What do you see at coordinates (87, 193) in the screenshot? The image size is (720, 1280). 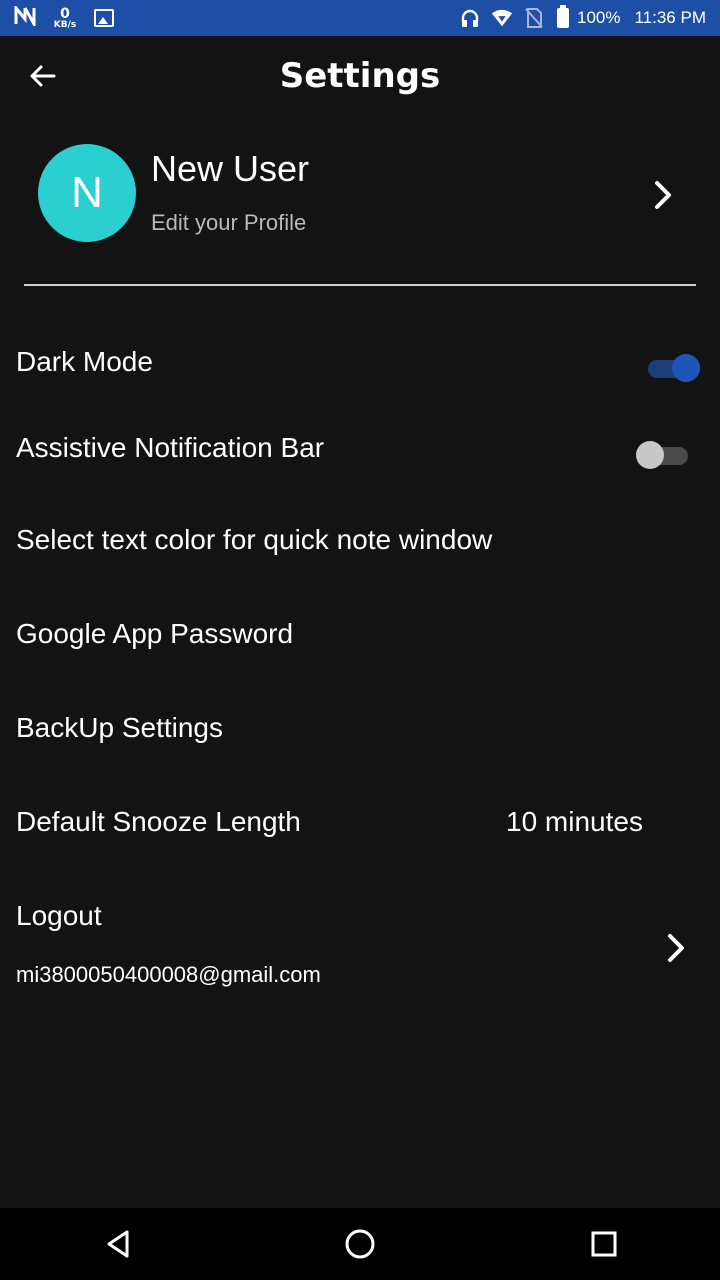 I see `avatar: N` at bounding box center [87, 193].